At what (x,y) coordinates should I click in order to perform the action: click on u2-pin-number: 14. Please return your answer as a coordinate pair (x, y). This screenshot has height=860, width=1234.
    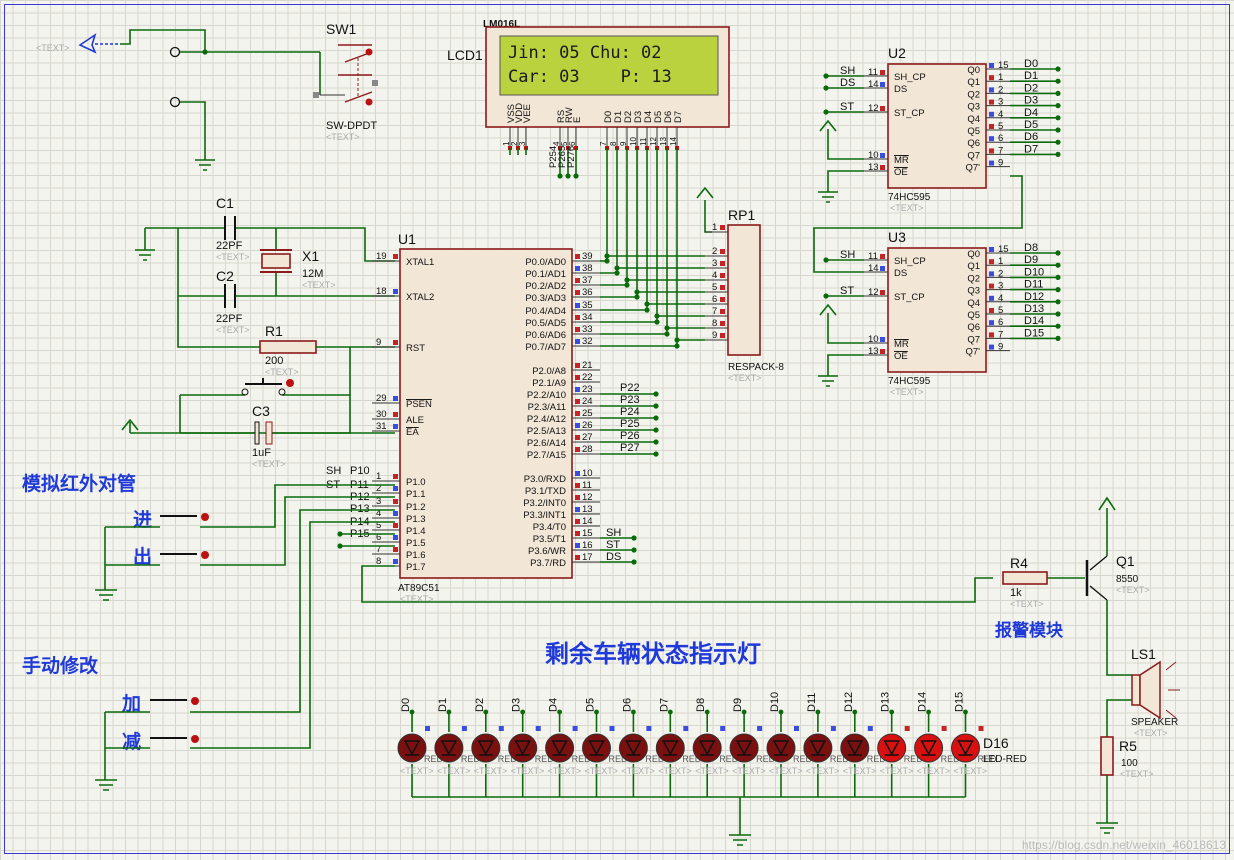
    Looking at the image, I should click on (873, 84).